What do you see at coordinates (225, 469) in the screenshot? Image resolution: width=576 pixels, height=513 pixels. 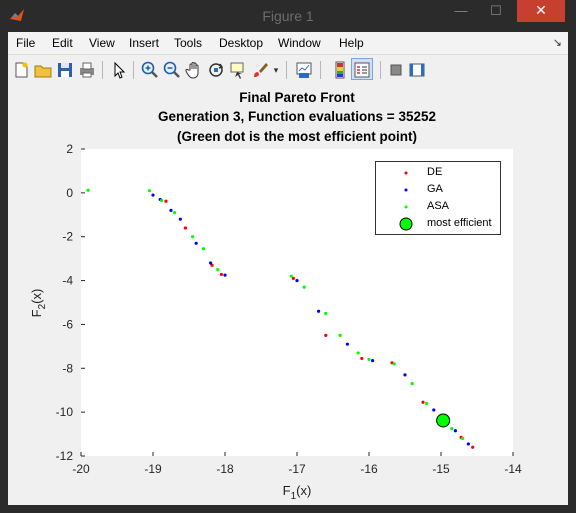 I see `x-tick-label: -18` at bounding box center [225, 469].